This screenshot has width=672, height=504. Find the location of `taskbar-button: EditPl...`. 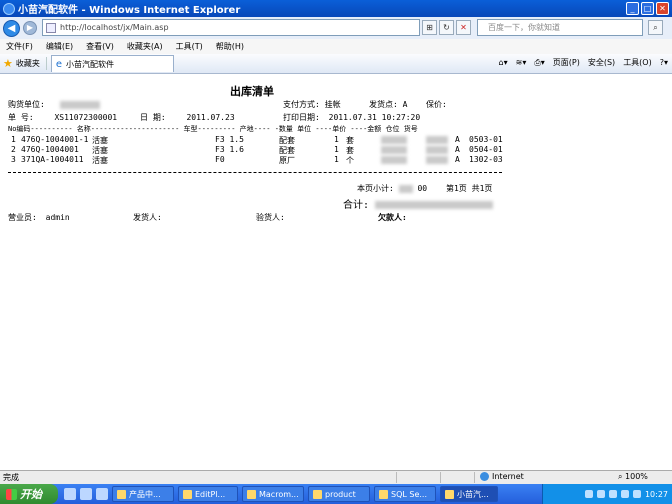

taskbar-button: EditPl... is located at coordinates (208, 494).